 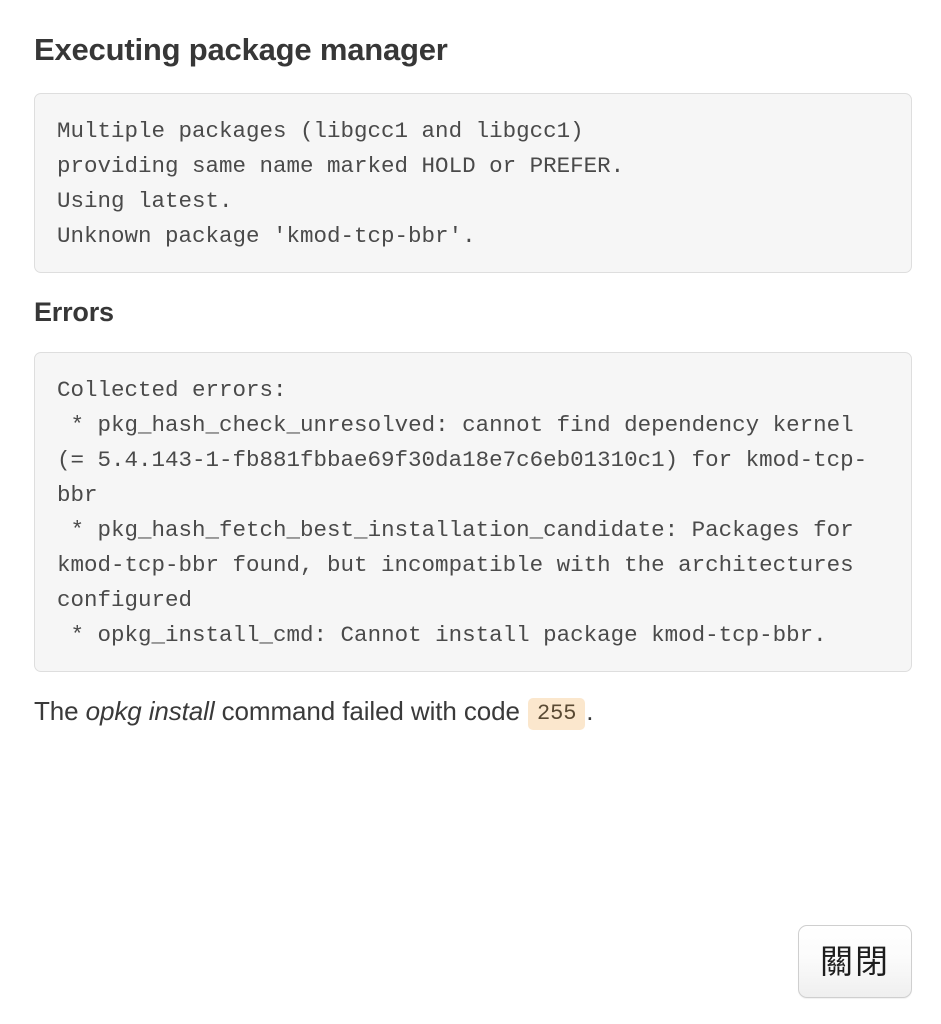 I want to click on dialog-actions: 關閉, so click(x=855, y=961).